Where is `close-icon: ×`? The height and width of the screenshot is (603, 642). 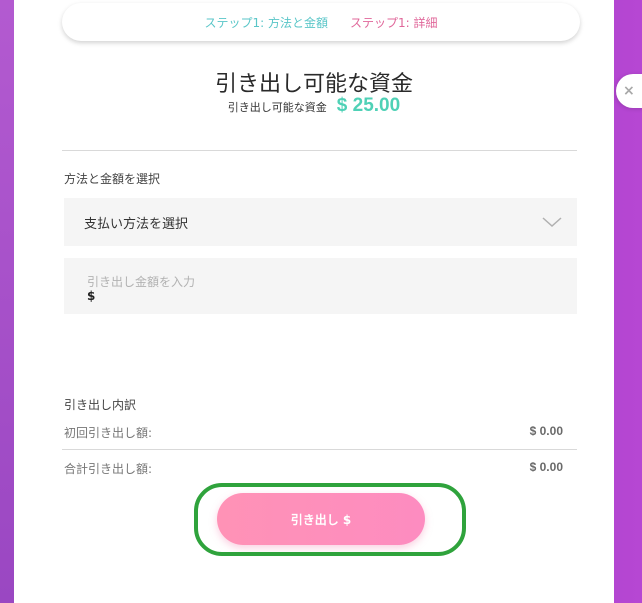
close-icon: × is located at coordinates (629, 91).